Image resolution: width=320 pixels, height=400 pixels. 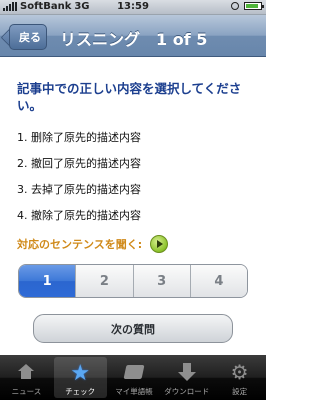 I want to click on tab-download: ダウンロード, so click(x=186, y=377).